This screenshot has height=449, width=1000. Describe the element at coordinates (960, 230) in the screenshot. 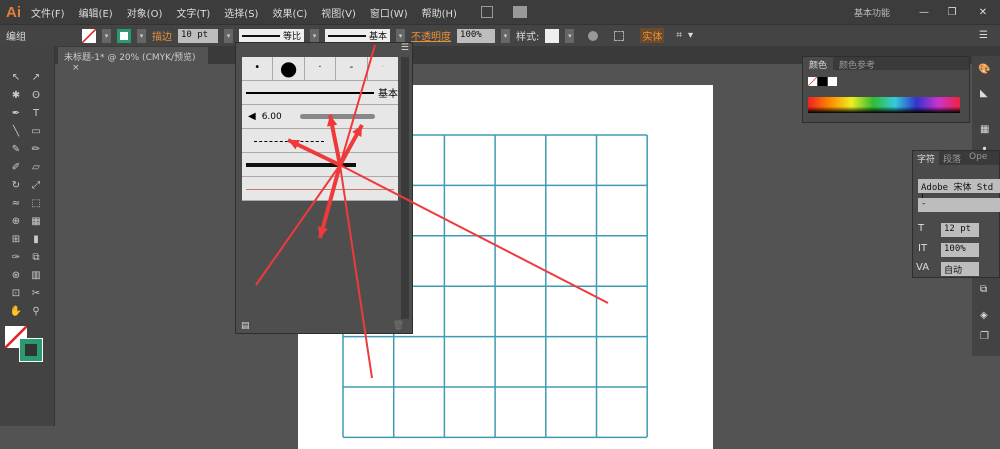

I see `font-size-input: 12 pt` at that location.